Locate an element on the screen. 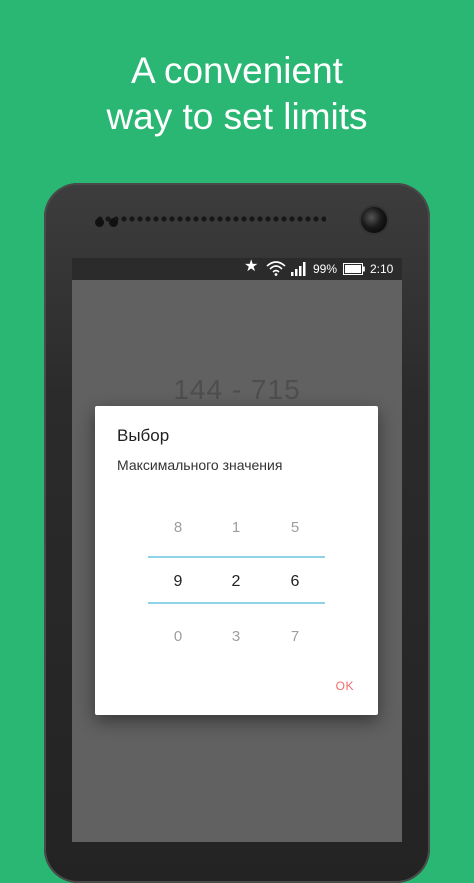 This screenshot has height=883, width=474. picker-value-above: 5 is located at coordinates (295, 527).